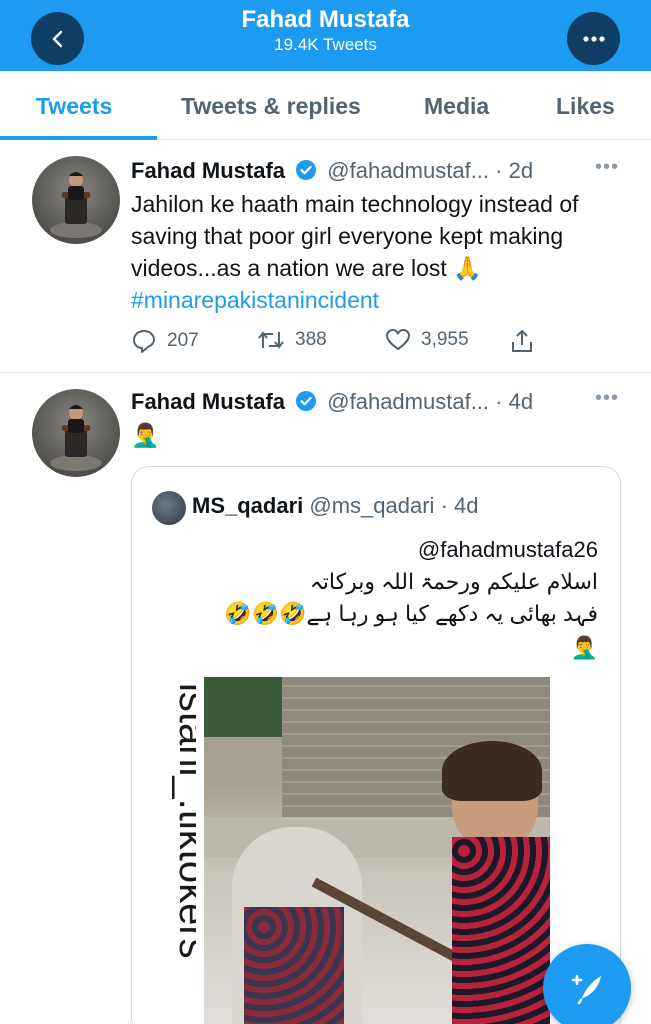 This screenshot has width=651, height=1024. Describe the element at coordinates (445, 339) in the screenshot. I see `like-count: 3,955` at that location.